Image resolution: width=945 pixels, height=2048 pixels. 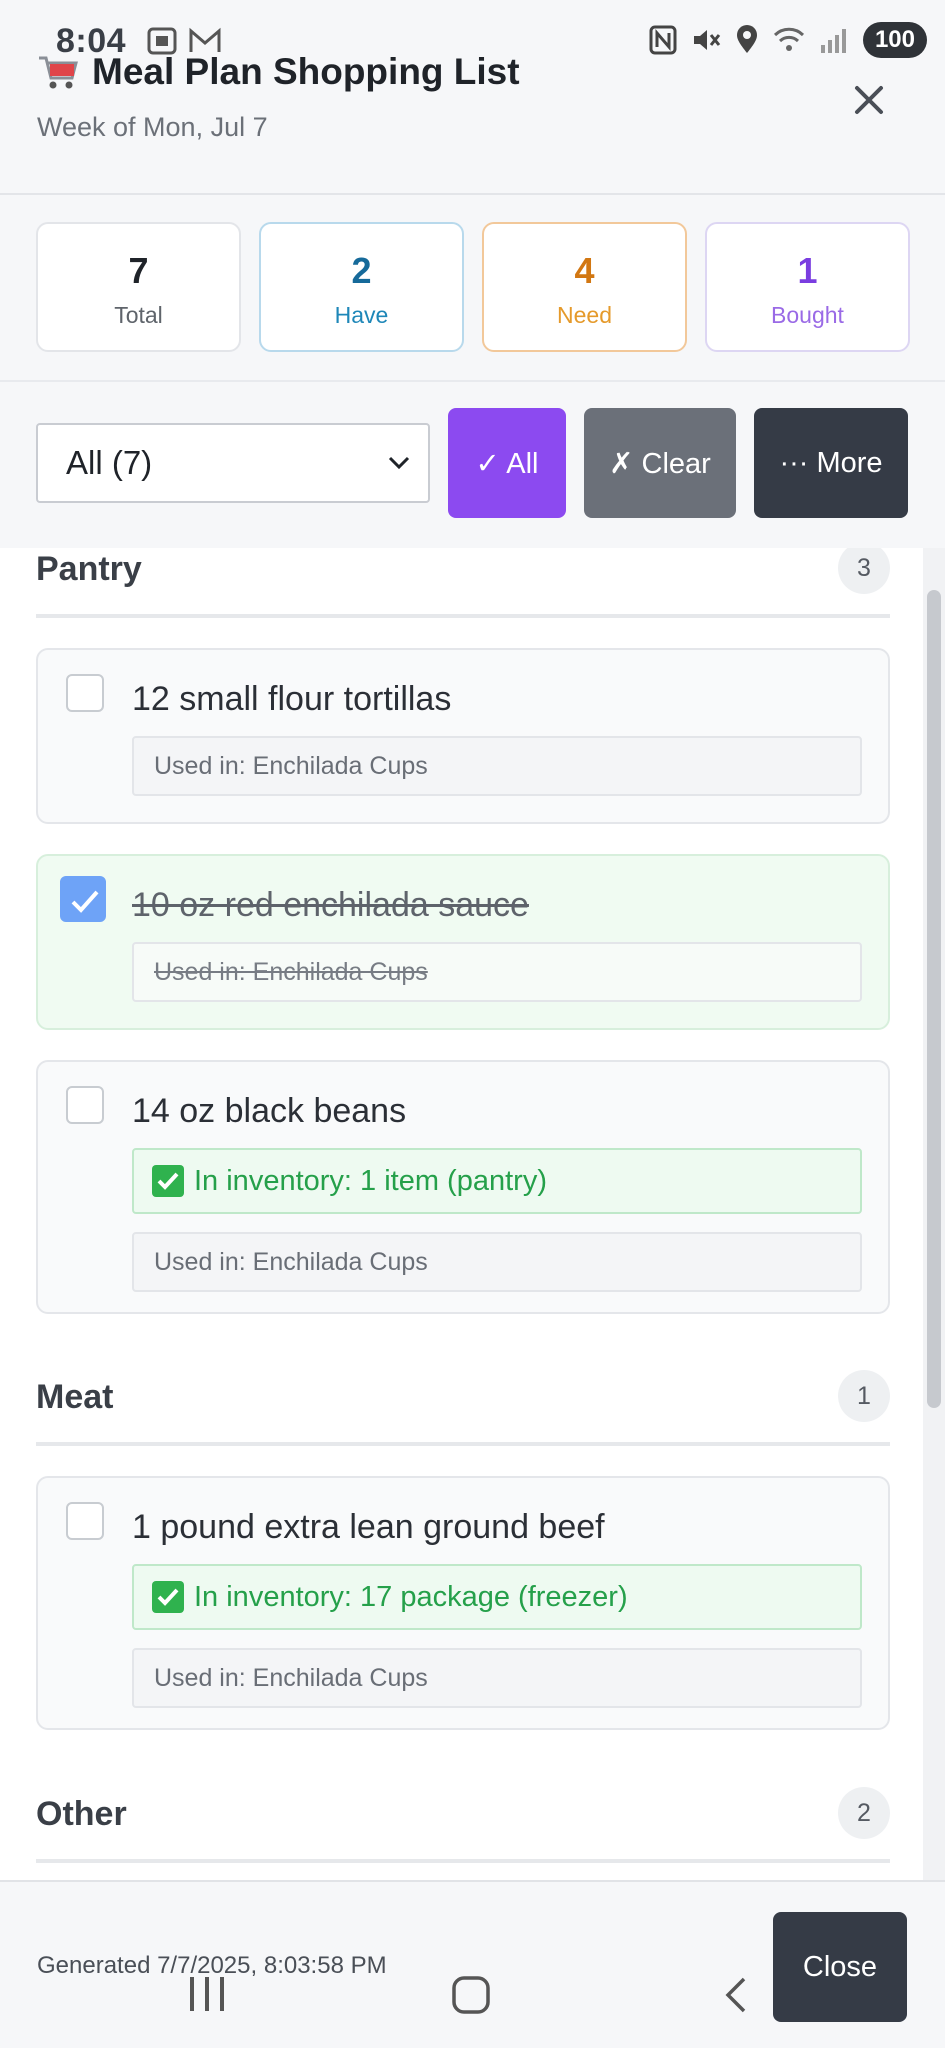 What do you see at coordinates (91, 41) in the screenshot?
I see `status-time: 8:04` at bounding box center [91, 41].